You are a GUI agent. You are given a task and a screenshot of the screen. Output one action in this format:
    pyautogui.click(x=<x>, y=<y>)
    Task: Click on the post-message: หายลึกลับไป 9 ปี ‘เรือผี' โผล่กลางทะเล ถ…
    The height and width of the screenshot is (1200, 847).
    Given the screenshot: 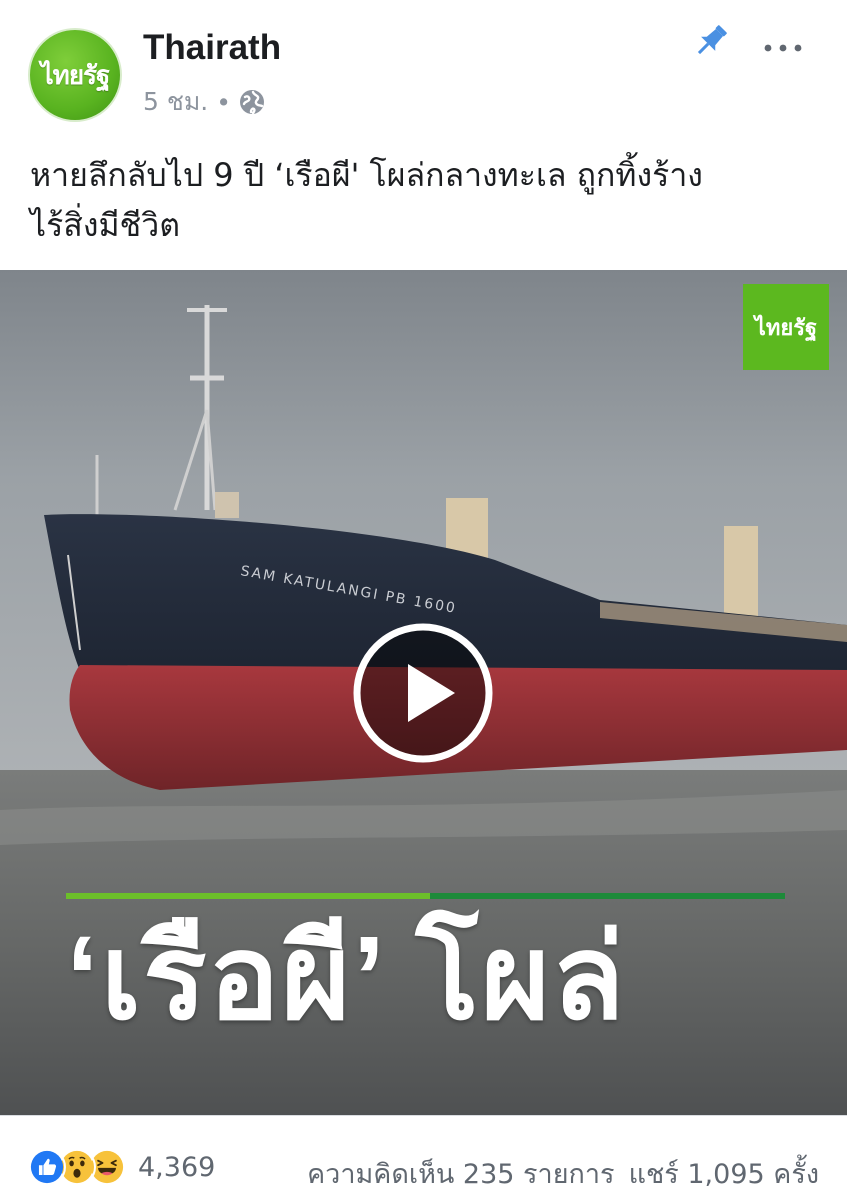 What is the action you would take?
    pyautogui.click(x=425, y=200)
    